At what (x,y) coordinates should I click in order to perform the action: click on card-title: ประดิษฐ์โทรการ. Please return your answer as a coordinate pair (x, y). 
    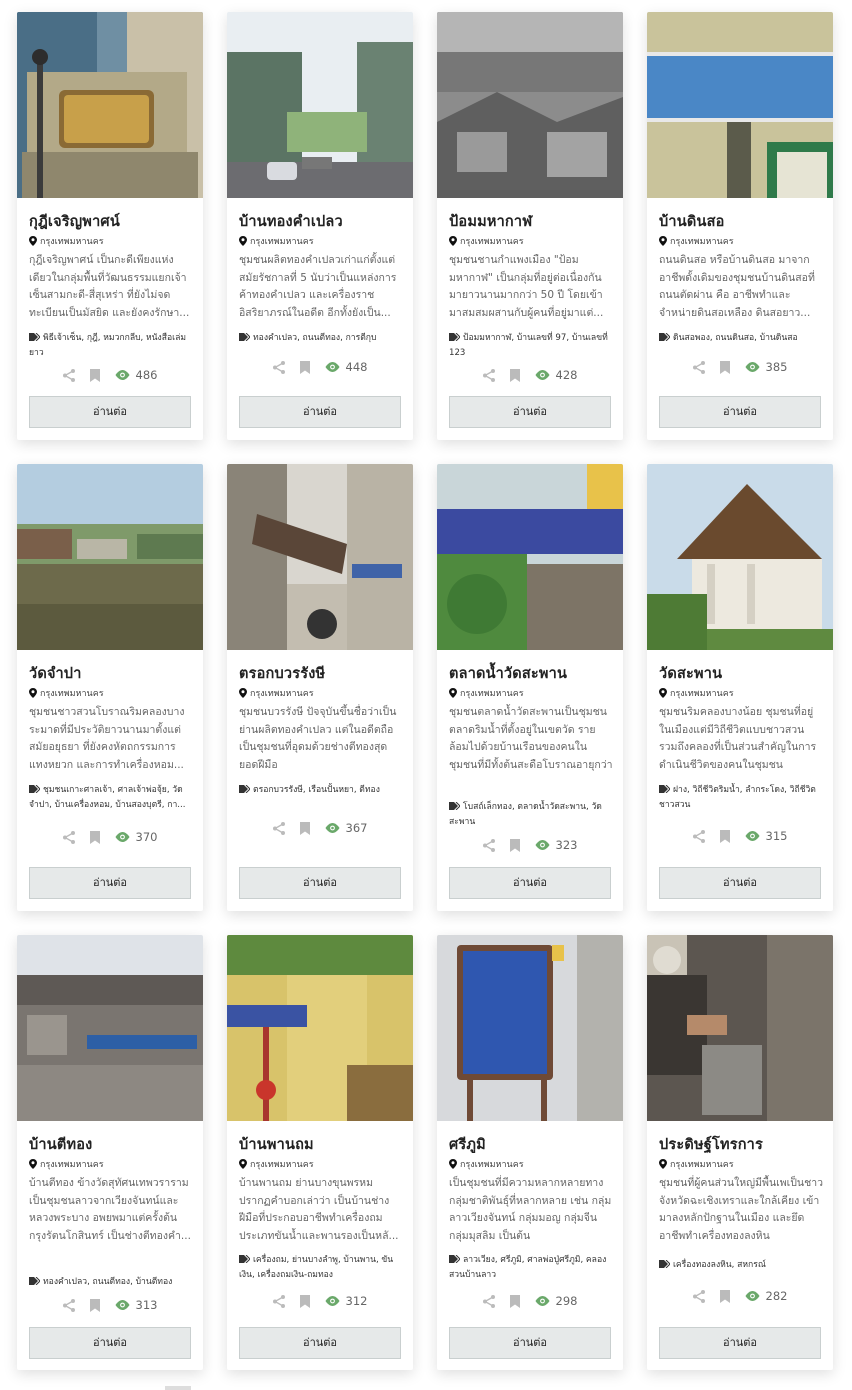
    Looking at the image, I should click on (742, 1144).